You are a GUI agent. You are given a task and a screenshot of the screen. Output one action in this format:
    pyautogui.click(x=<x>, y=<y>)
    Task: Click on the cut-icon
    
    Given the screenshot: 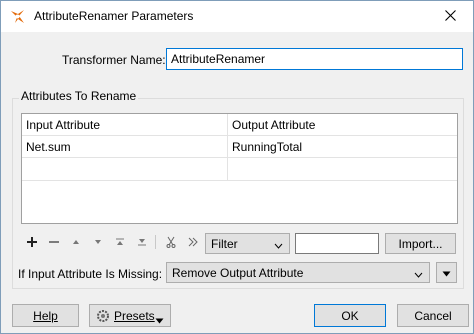 What is the action you would take?
    pyautogui.click(x=171, y=242)
    